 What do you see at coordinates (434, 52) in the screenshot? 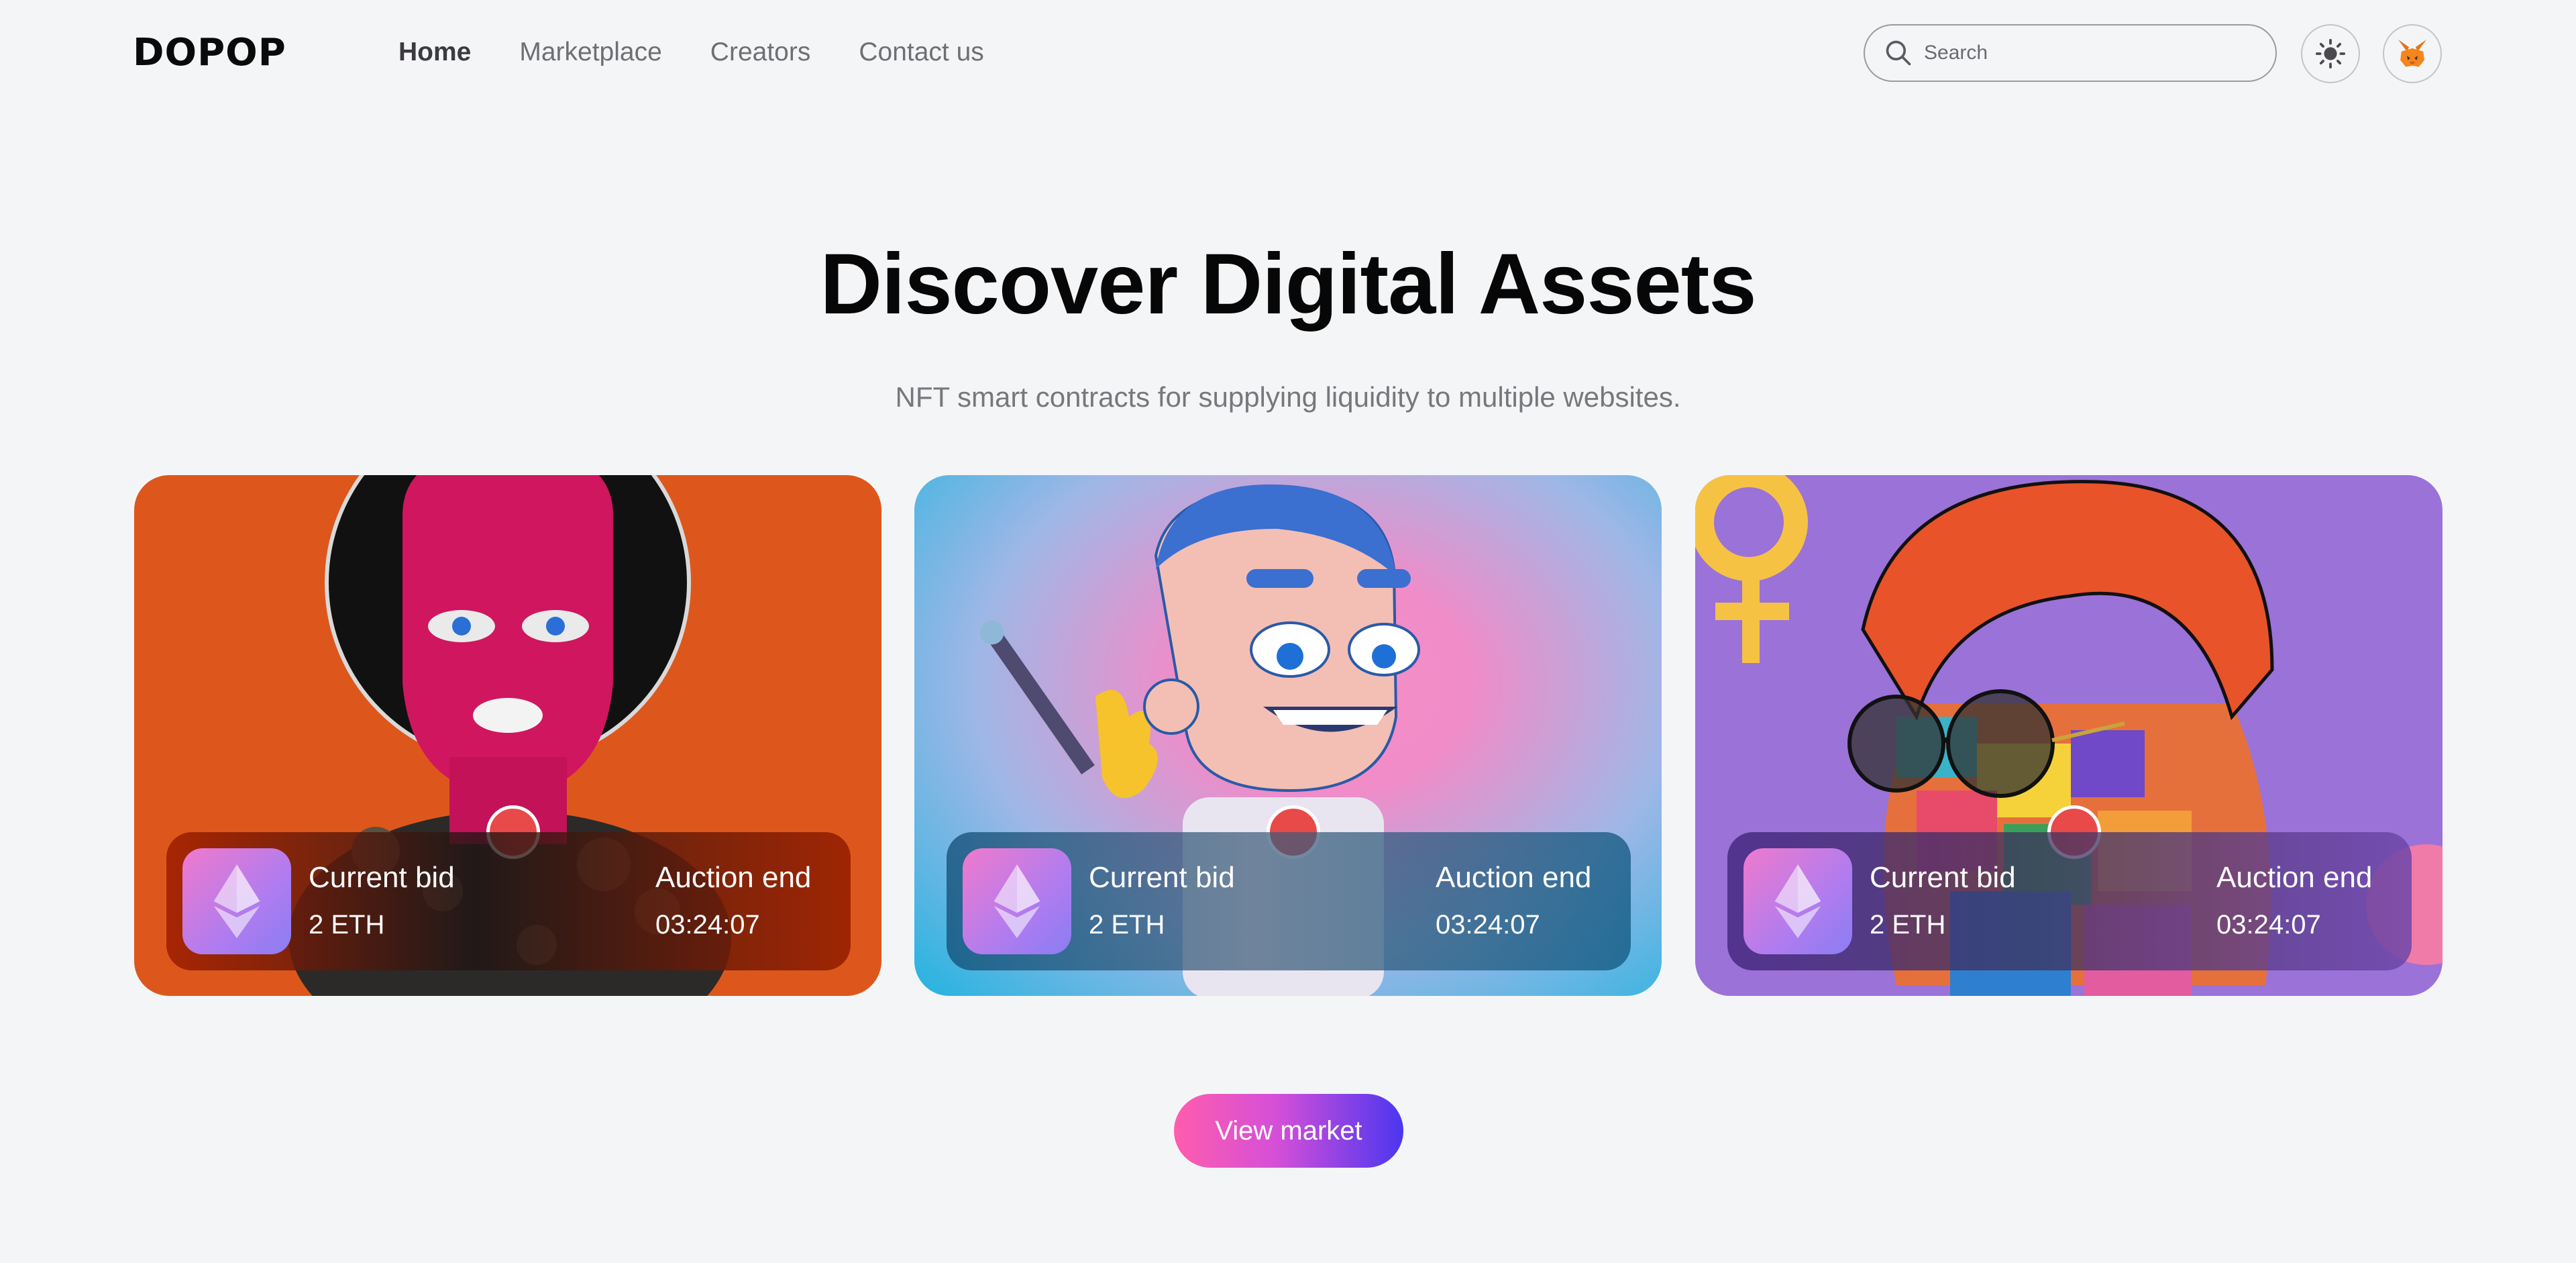
I see `nav-item-home: Home` at bounding box center [434, 52].